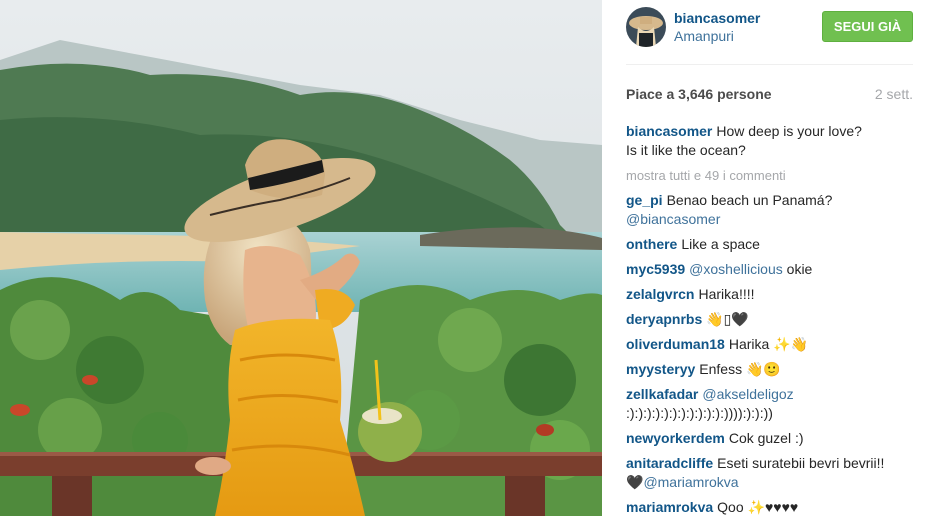 The image size is (925, 516). I want to click on show-all-comments-link: mostra tutti e 49 i commenti, so click(769, 175).